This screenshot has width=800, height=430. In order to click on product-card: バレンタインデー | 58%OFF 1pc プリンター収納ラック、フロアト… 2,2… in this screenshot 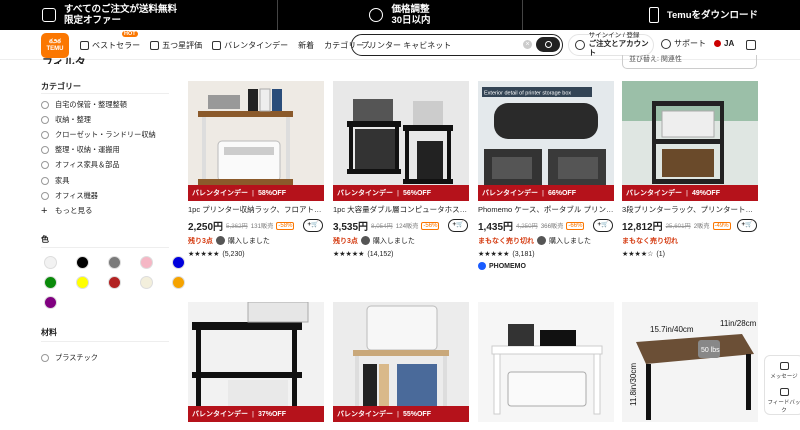, I will do `click(256, 170)`.